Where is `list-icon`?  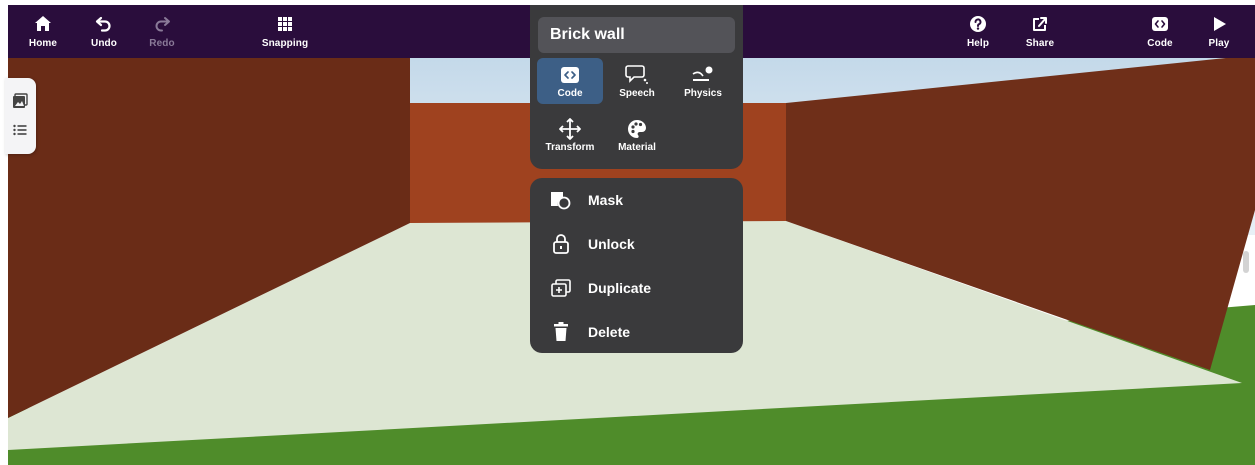
list-icon is located at coordinates (20, 130).